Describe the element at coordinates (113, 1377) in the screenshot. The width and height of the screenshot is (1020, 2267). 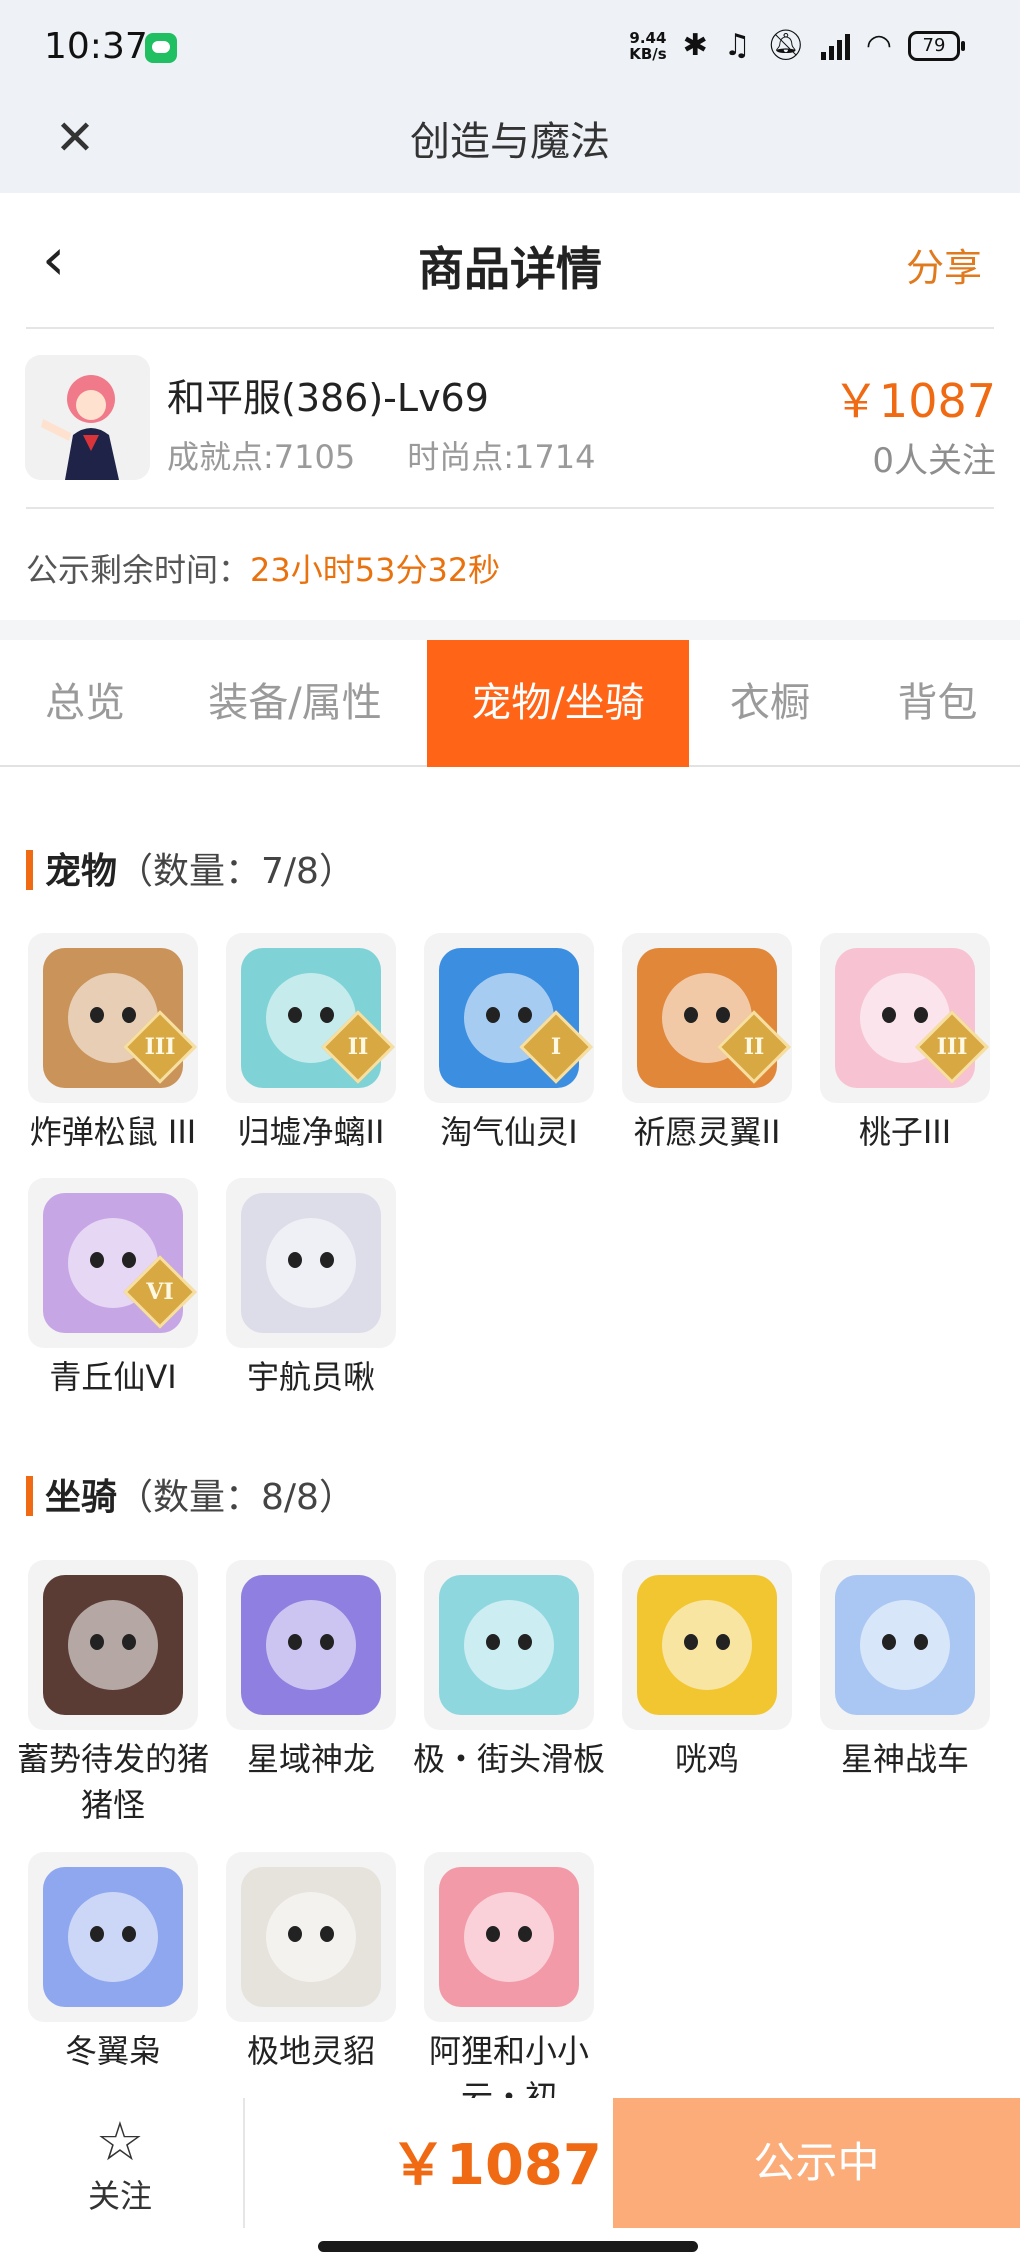
I see `pet-name: 青丘仙VI` at that location.